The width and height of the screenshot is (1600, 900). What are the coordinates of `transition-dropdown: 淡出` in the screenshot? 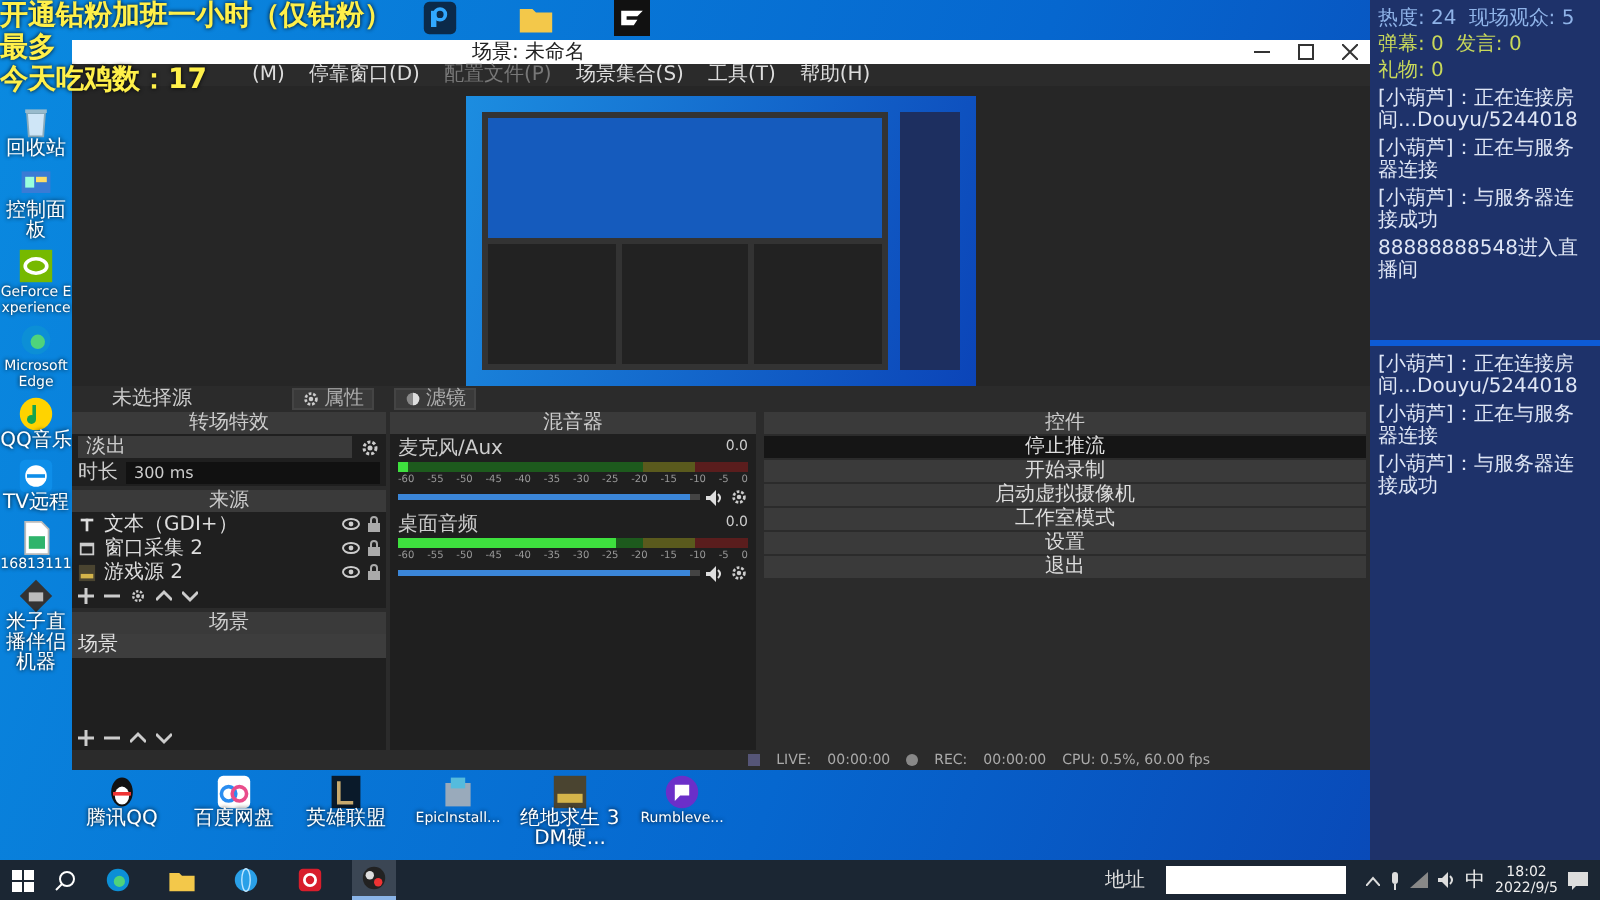 It's located at (215, 447).